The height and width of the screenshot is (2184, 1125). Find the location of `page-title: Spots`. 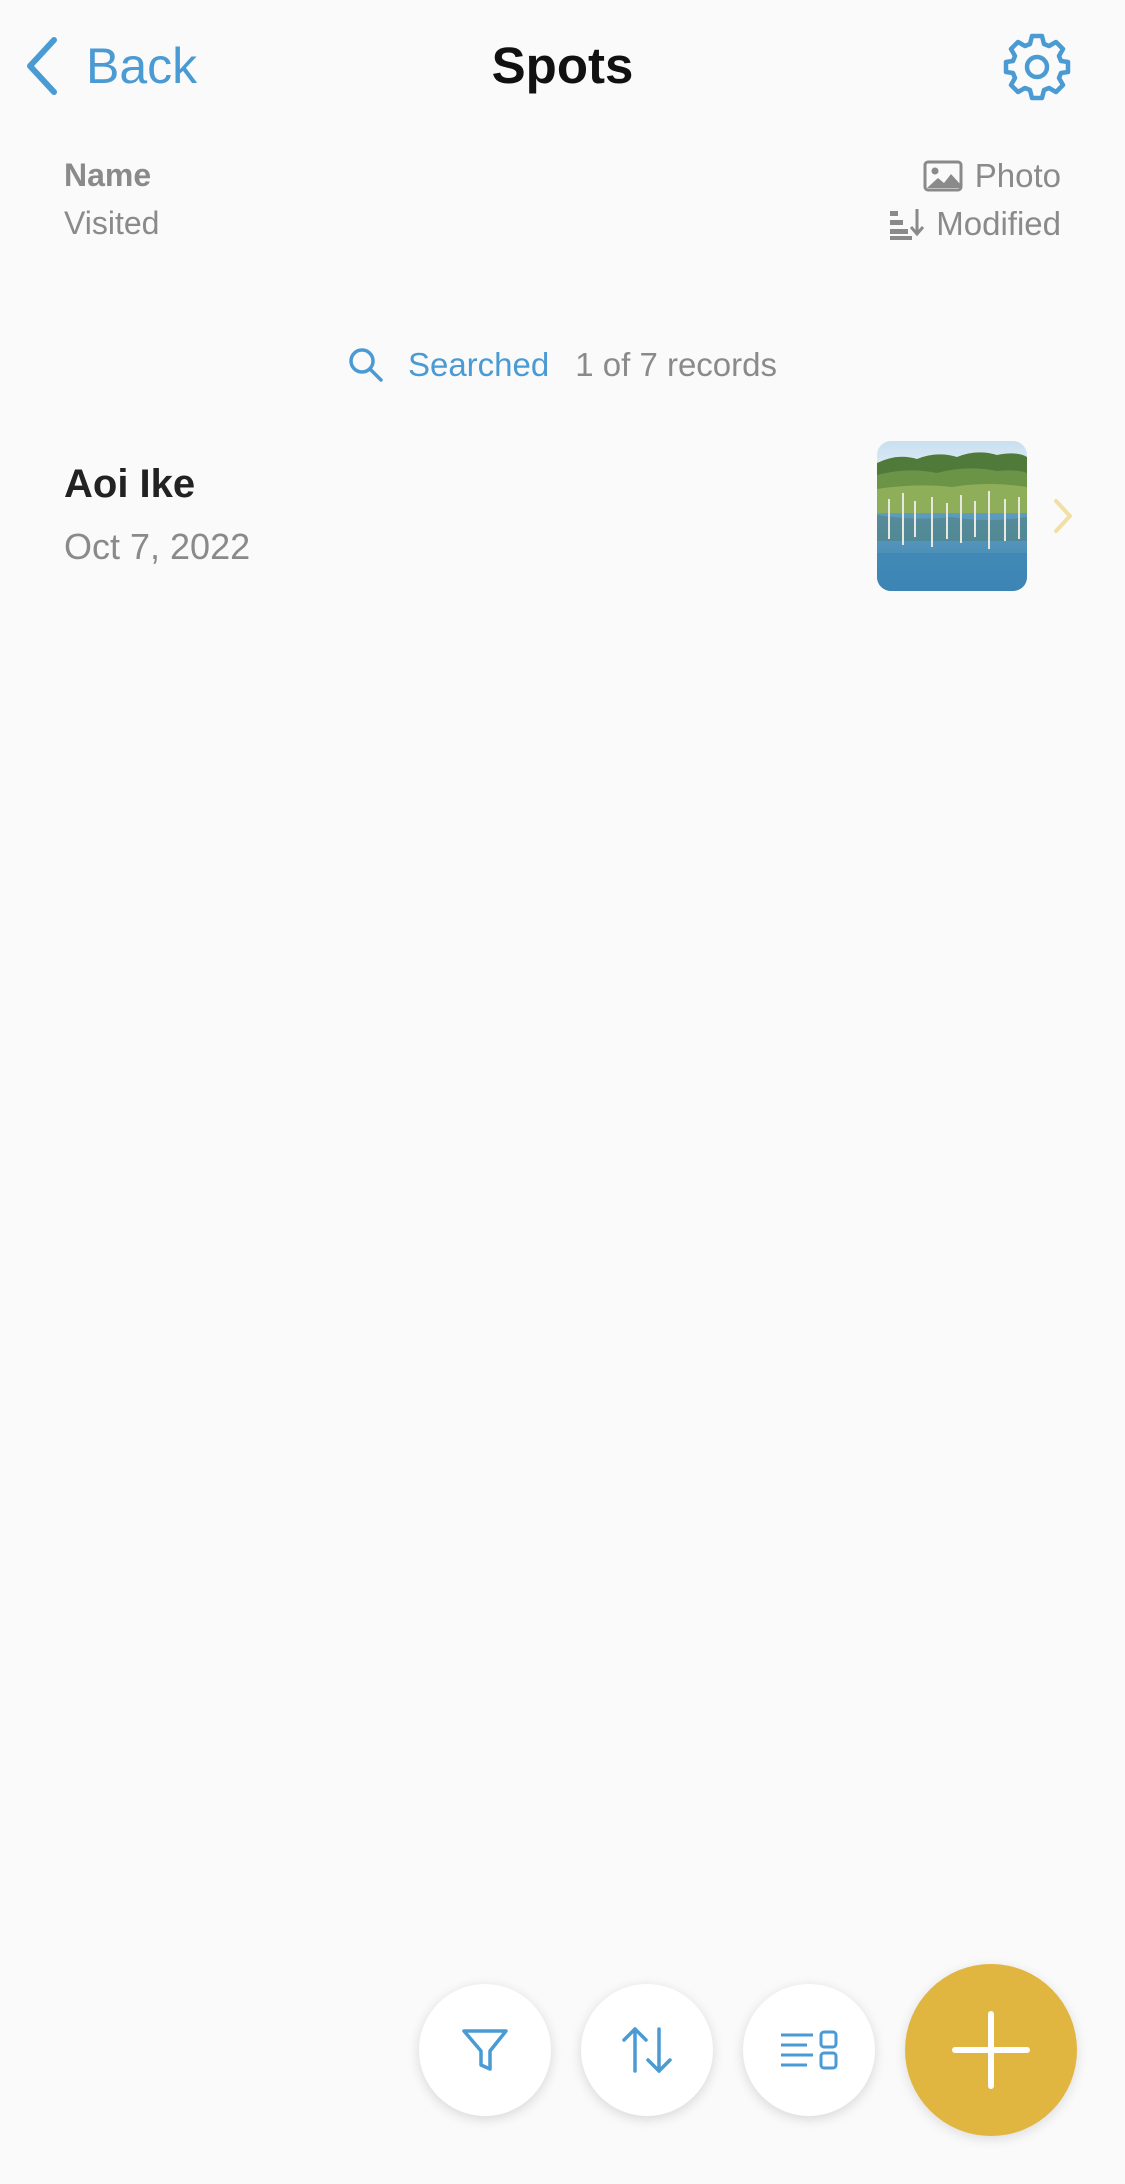

page-title: Spots is located at coordinates (562, 65).